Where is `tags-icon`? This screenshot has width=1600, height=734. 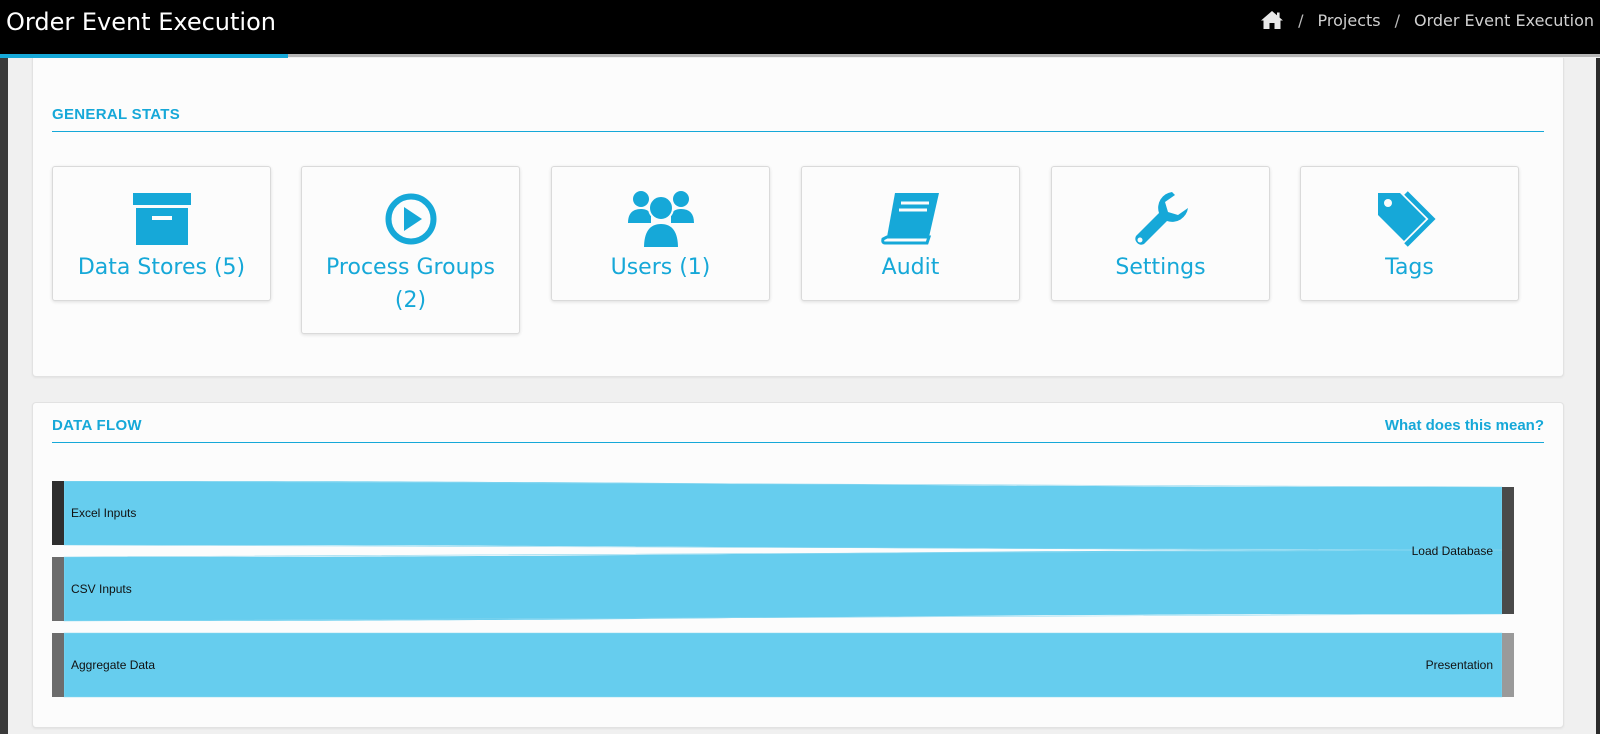
tags-icon is located at coordinates (1409, 219).